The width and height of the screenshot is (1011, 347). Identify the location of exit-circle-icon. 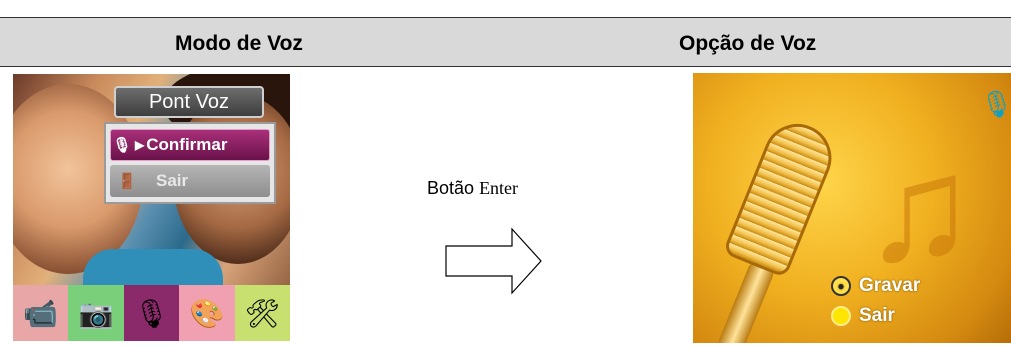
(841, 316).